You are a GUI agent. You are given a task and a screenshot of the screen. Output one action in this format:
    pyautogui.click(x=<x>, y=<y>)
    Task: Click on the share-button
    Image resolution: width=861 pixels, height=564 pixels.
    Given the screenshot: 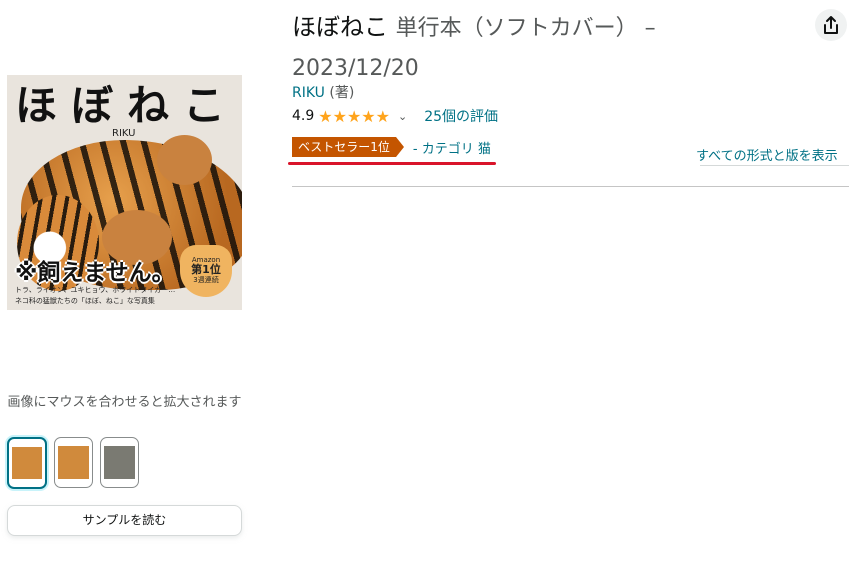 What is the action you would take?
    pyautogui.click(x=831, y=25)
    